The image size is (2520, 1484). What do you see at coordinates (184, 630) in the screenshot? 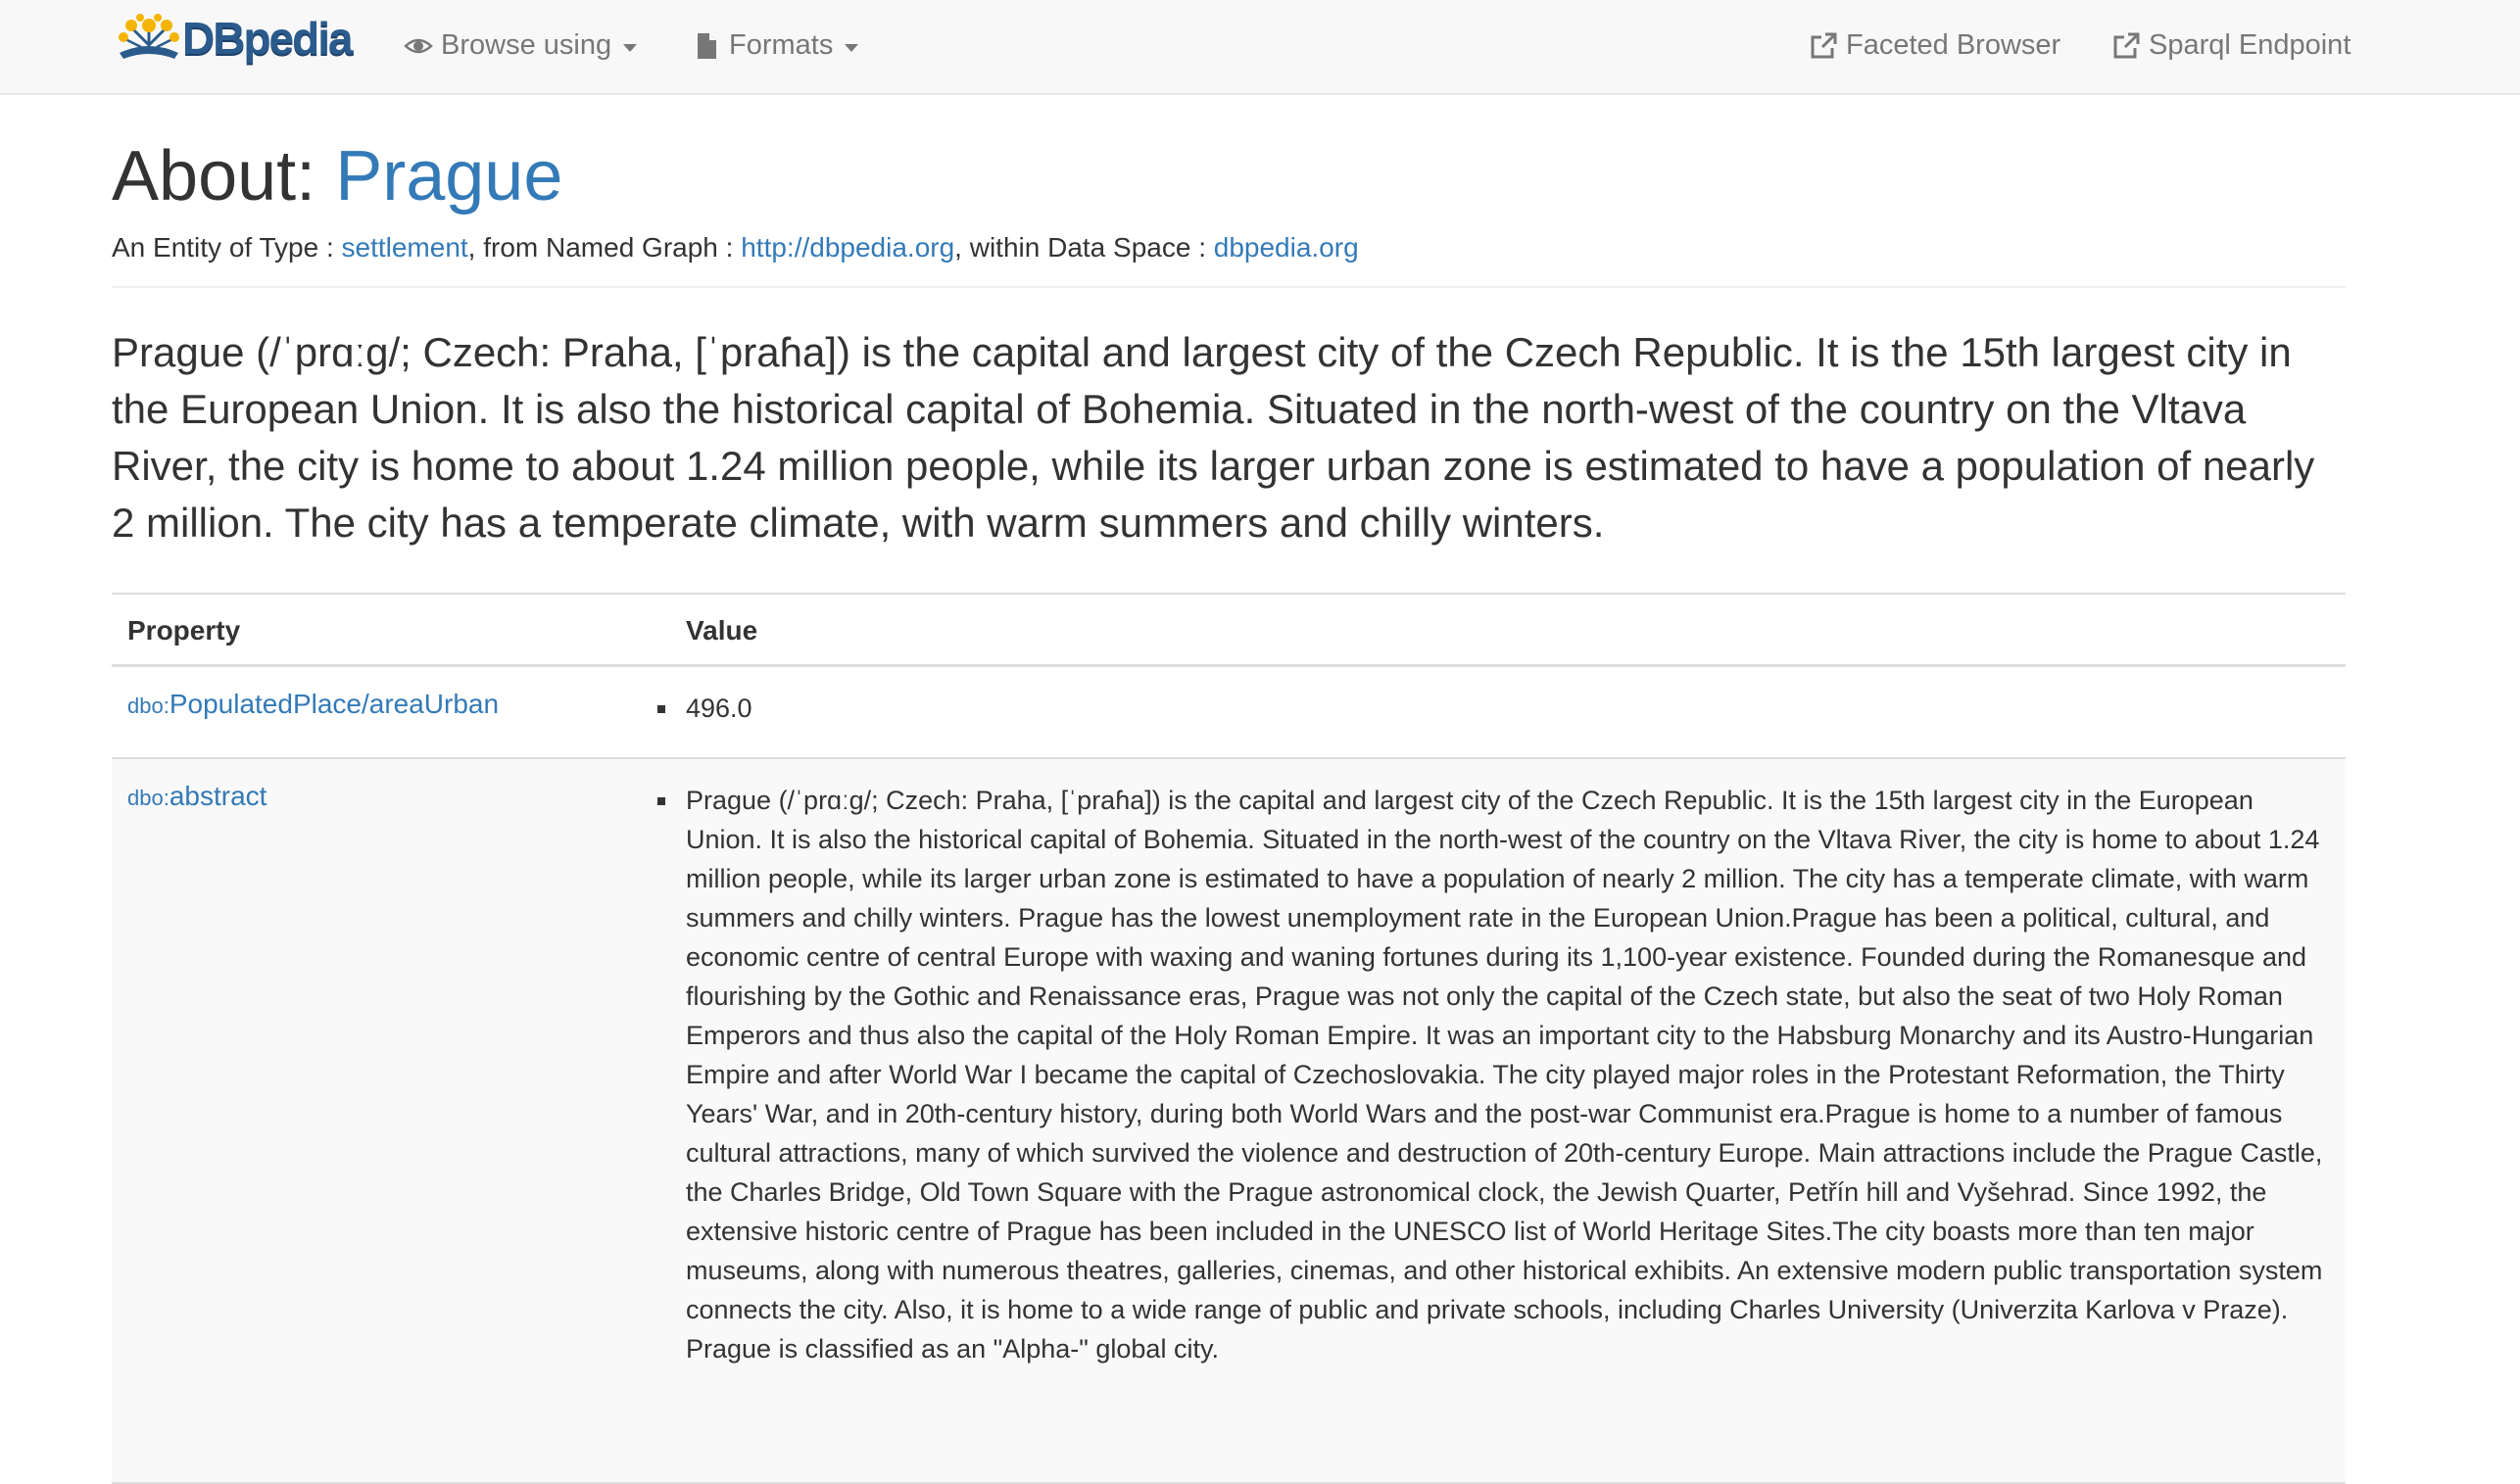
I see `property-column-header: Property` at bounding box center [184, 630].